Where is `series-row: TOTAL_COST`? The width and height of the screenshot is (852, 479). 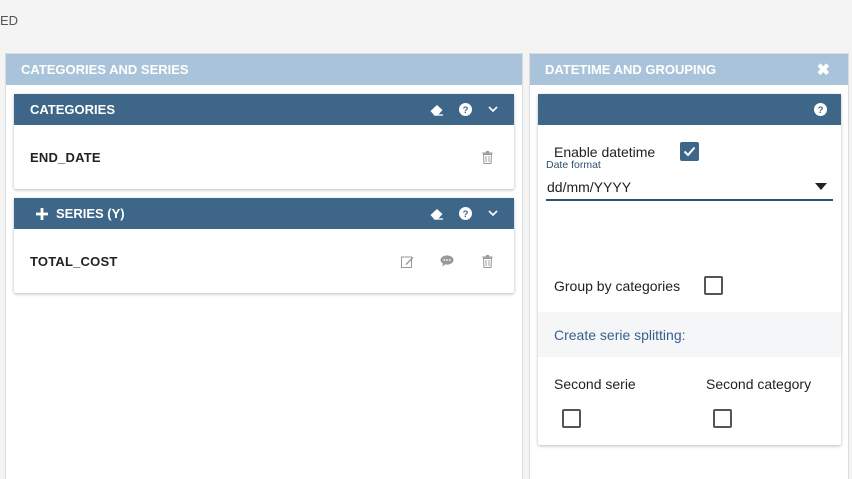
series-row: TOTAL_COST is located at coordinates (264, 261).